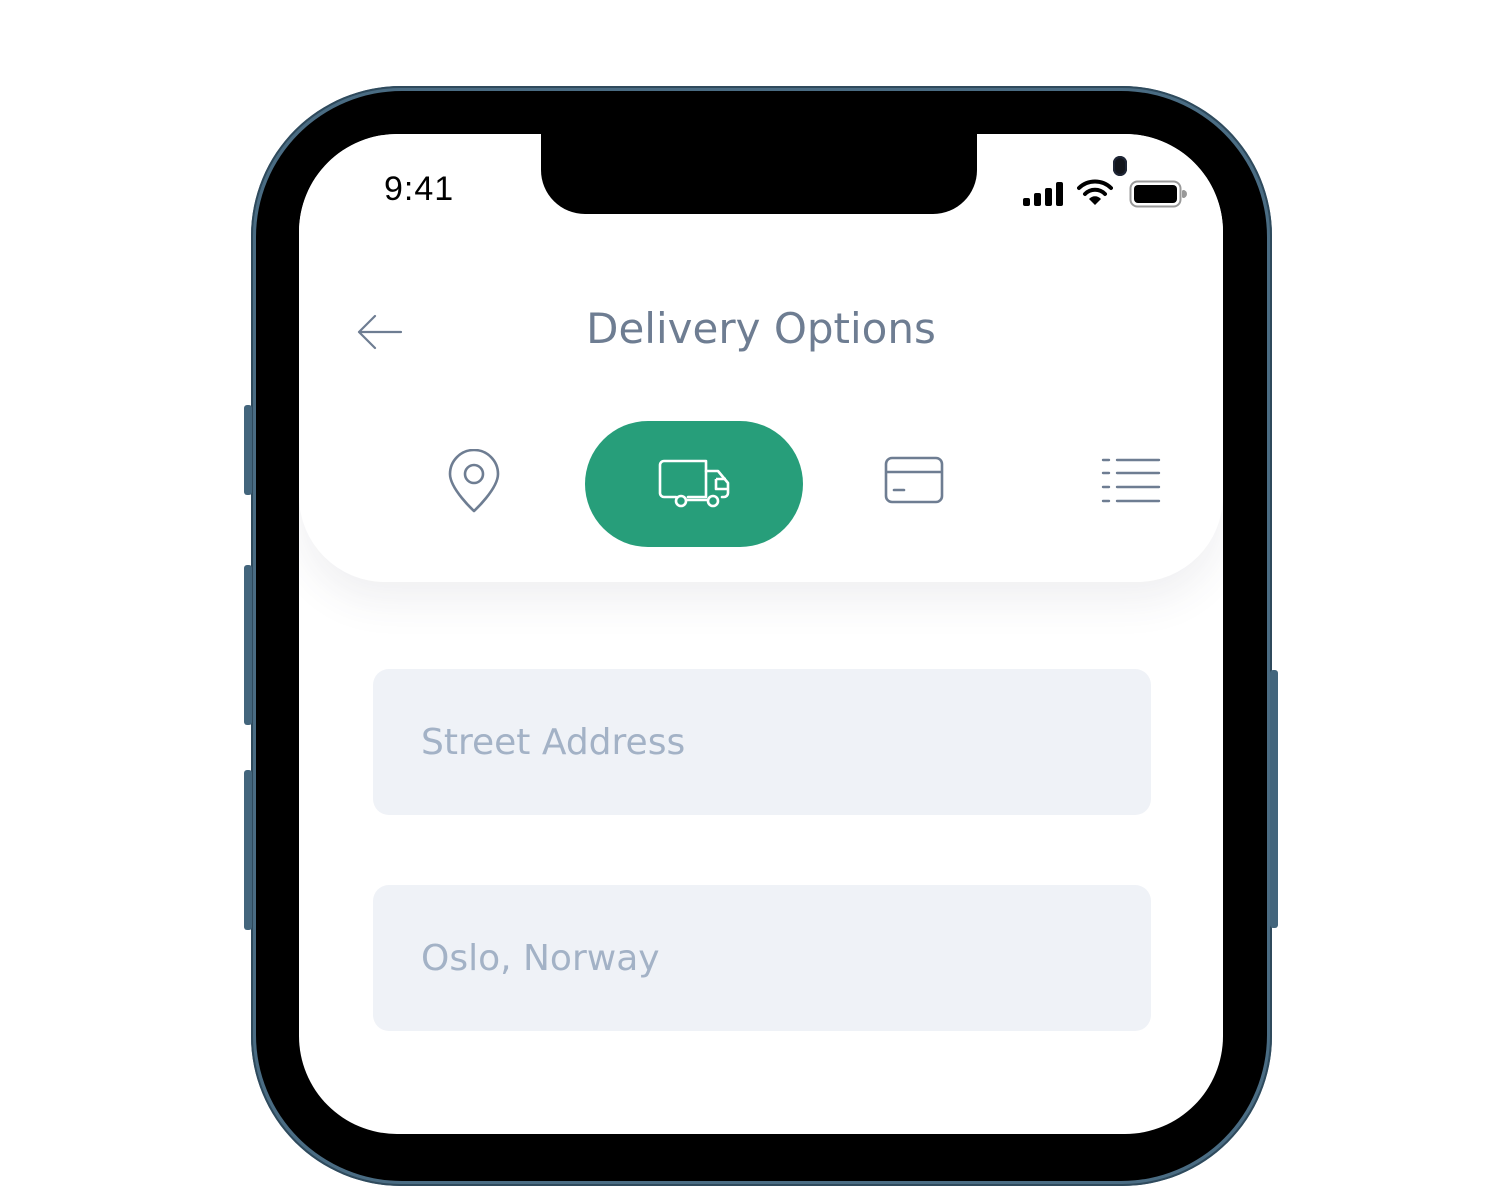 The width and height of the screenshot is (1507, 1186). What do you see at coordinates (1158, 196) in the screenshot?
I see `battery-icon` at bounding box center [1158, 196].